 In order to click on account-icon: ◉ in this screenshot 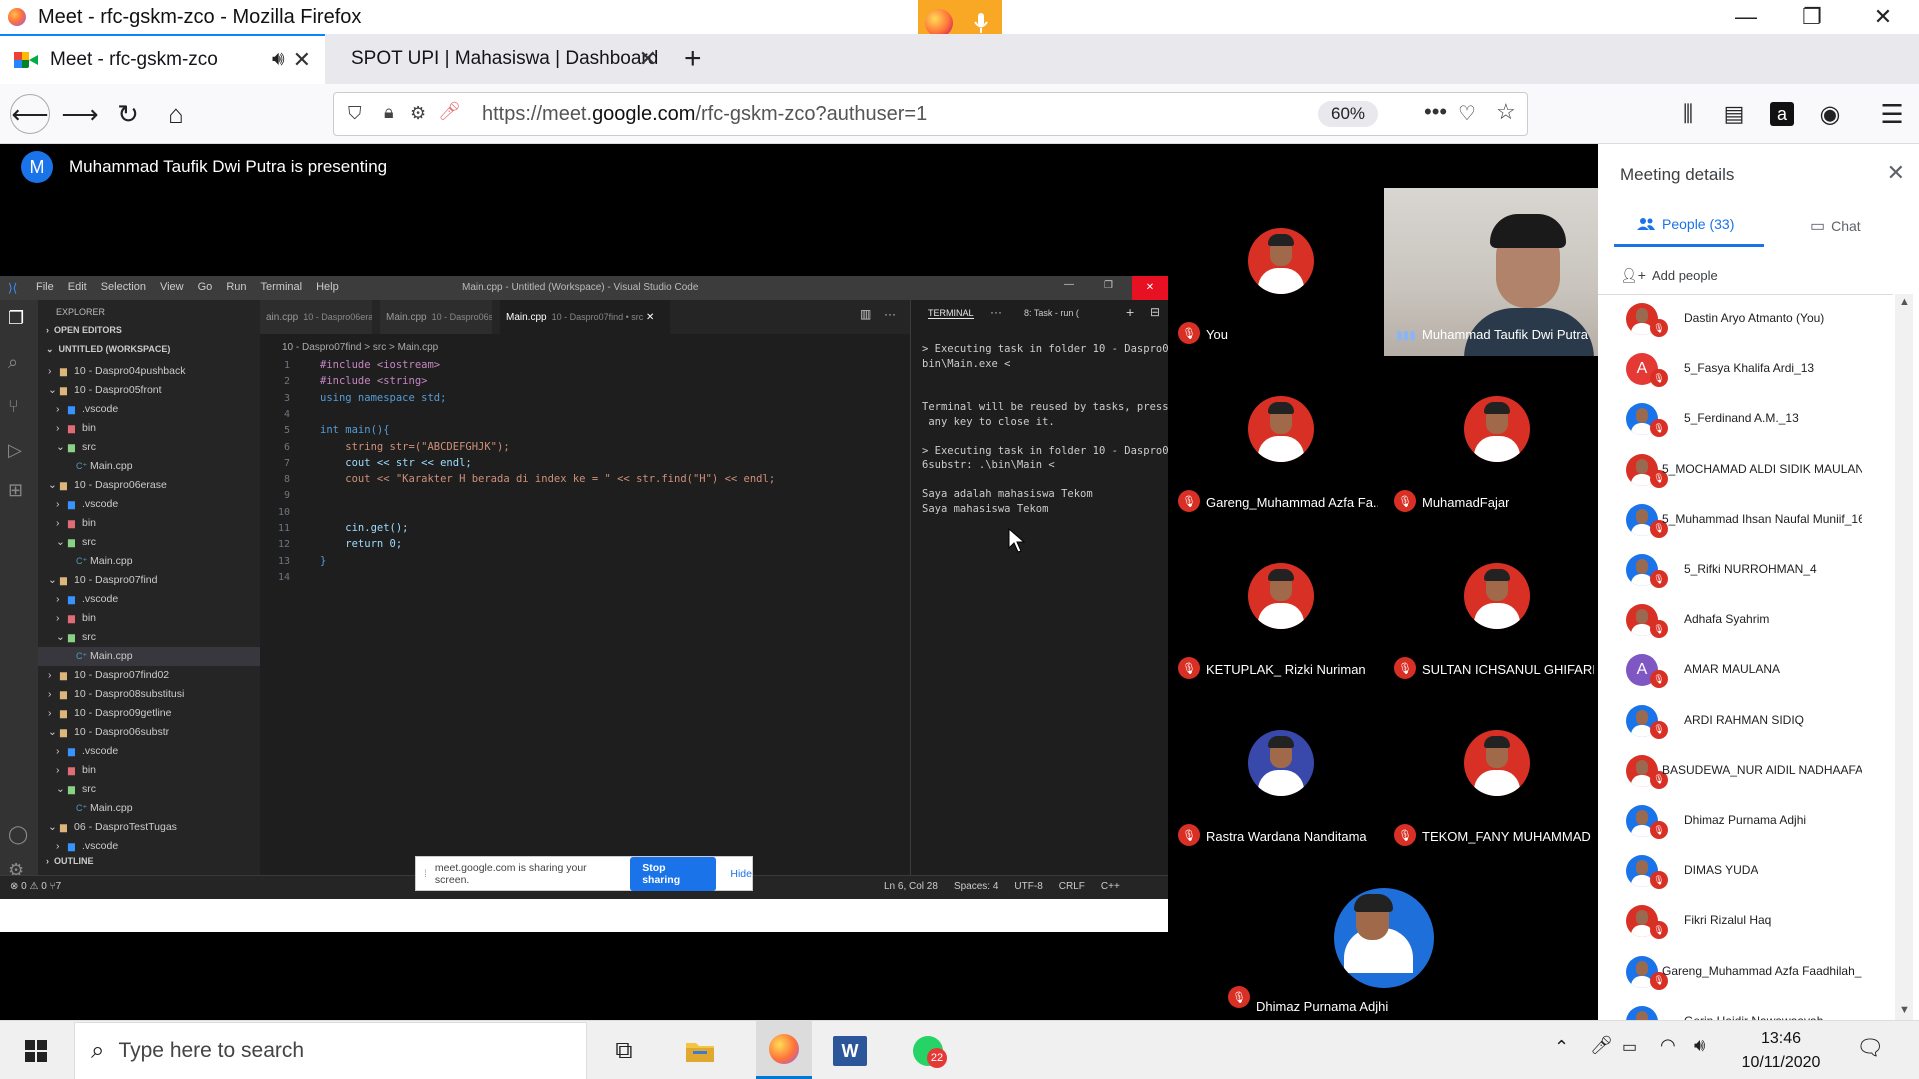, I will do `click(1830, 114)`.